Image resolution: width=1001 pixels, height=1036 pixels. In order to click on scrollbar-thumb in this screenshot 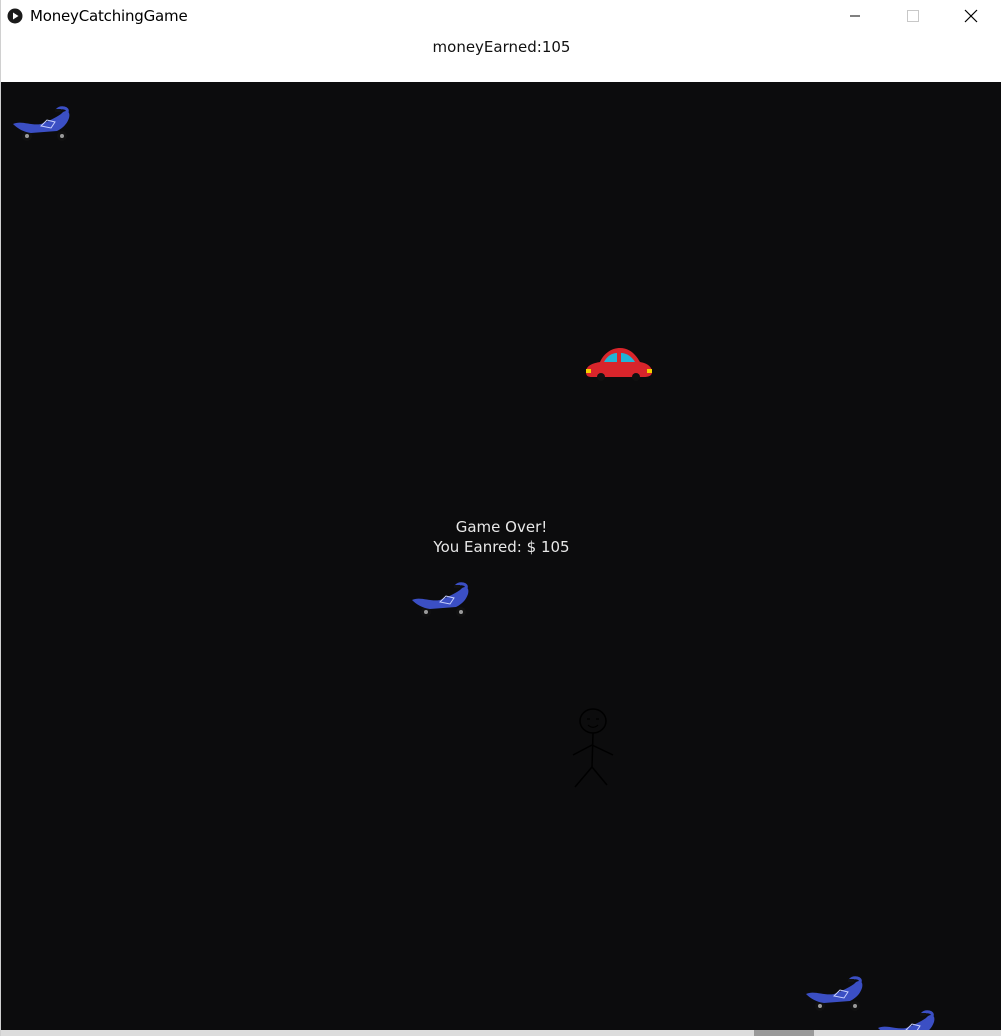, I will do `click(784, 1033)`.